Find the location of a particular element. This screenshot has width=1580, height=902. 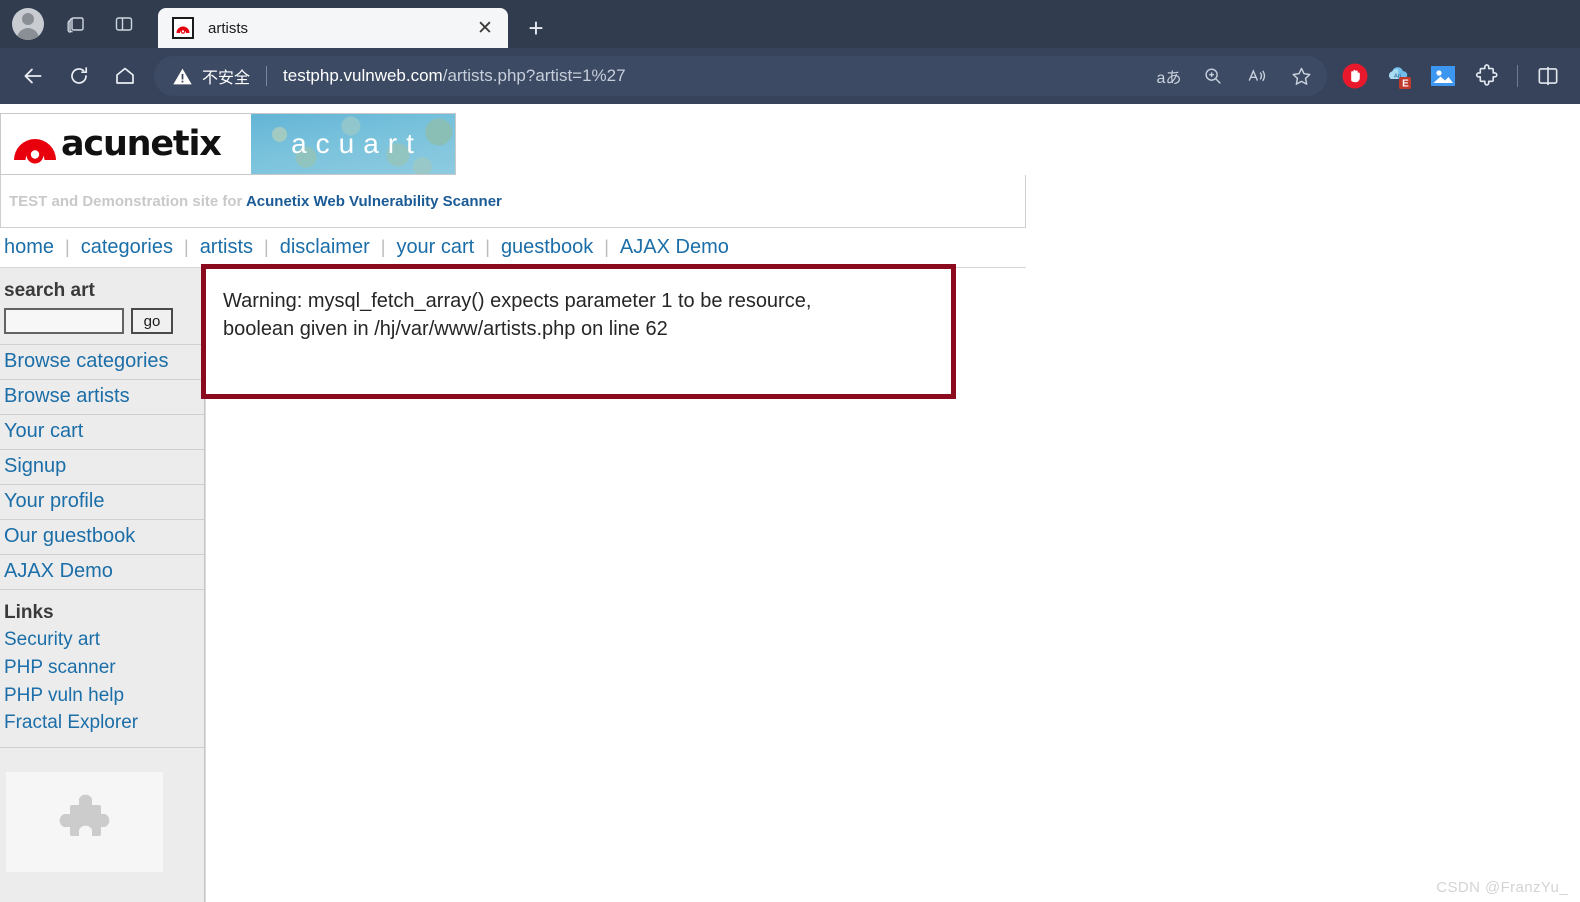

acunetix-arch-icon is located at coordinates (35, 144).